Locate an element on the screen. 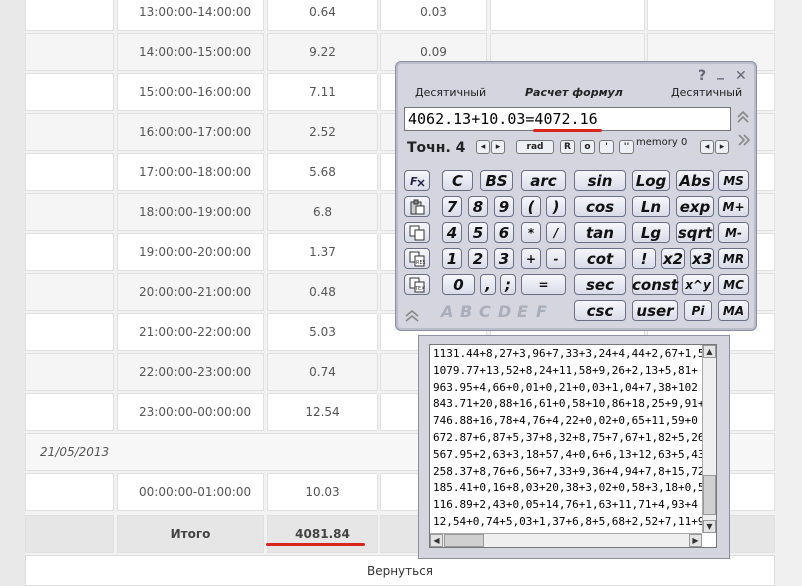 The height and width of the screenshot is (586, 802). memory-plus-button: M+ is located at coordinates (733, 206).